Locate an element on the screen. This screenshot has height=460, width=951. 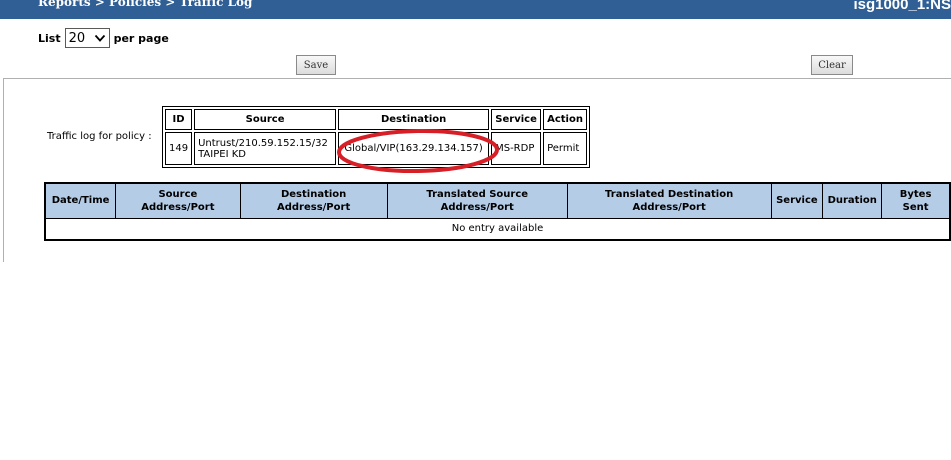
col-destination-address: Destination Address/Port is located at coordinates (313, 200).